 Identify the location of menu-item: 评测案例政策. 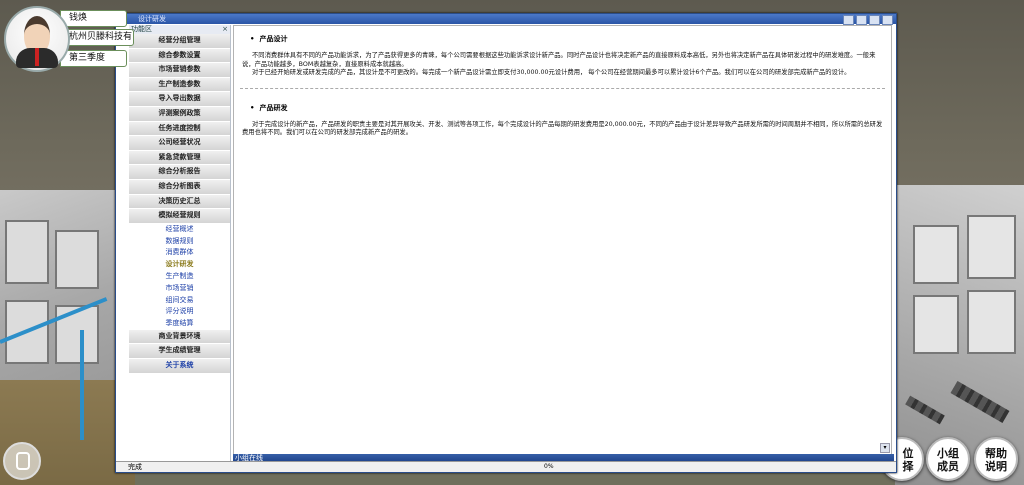
(179, 114).